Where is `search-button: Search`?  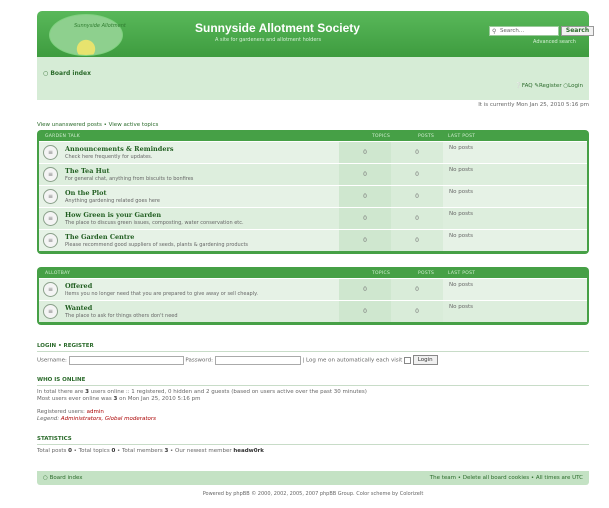 search-button: Search is located at coordinates (577, 31).